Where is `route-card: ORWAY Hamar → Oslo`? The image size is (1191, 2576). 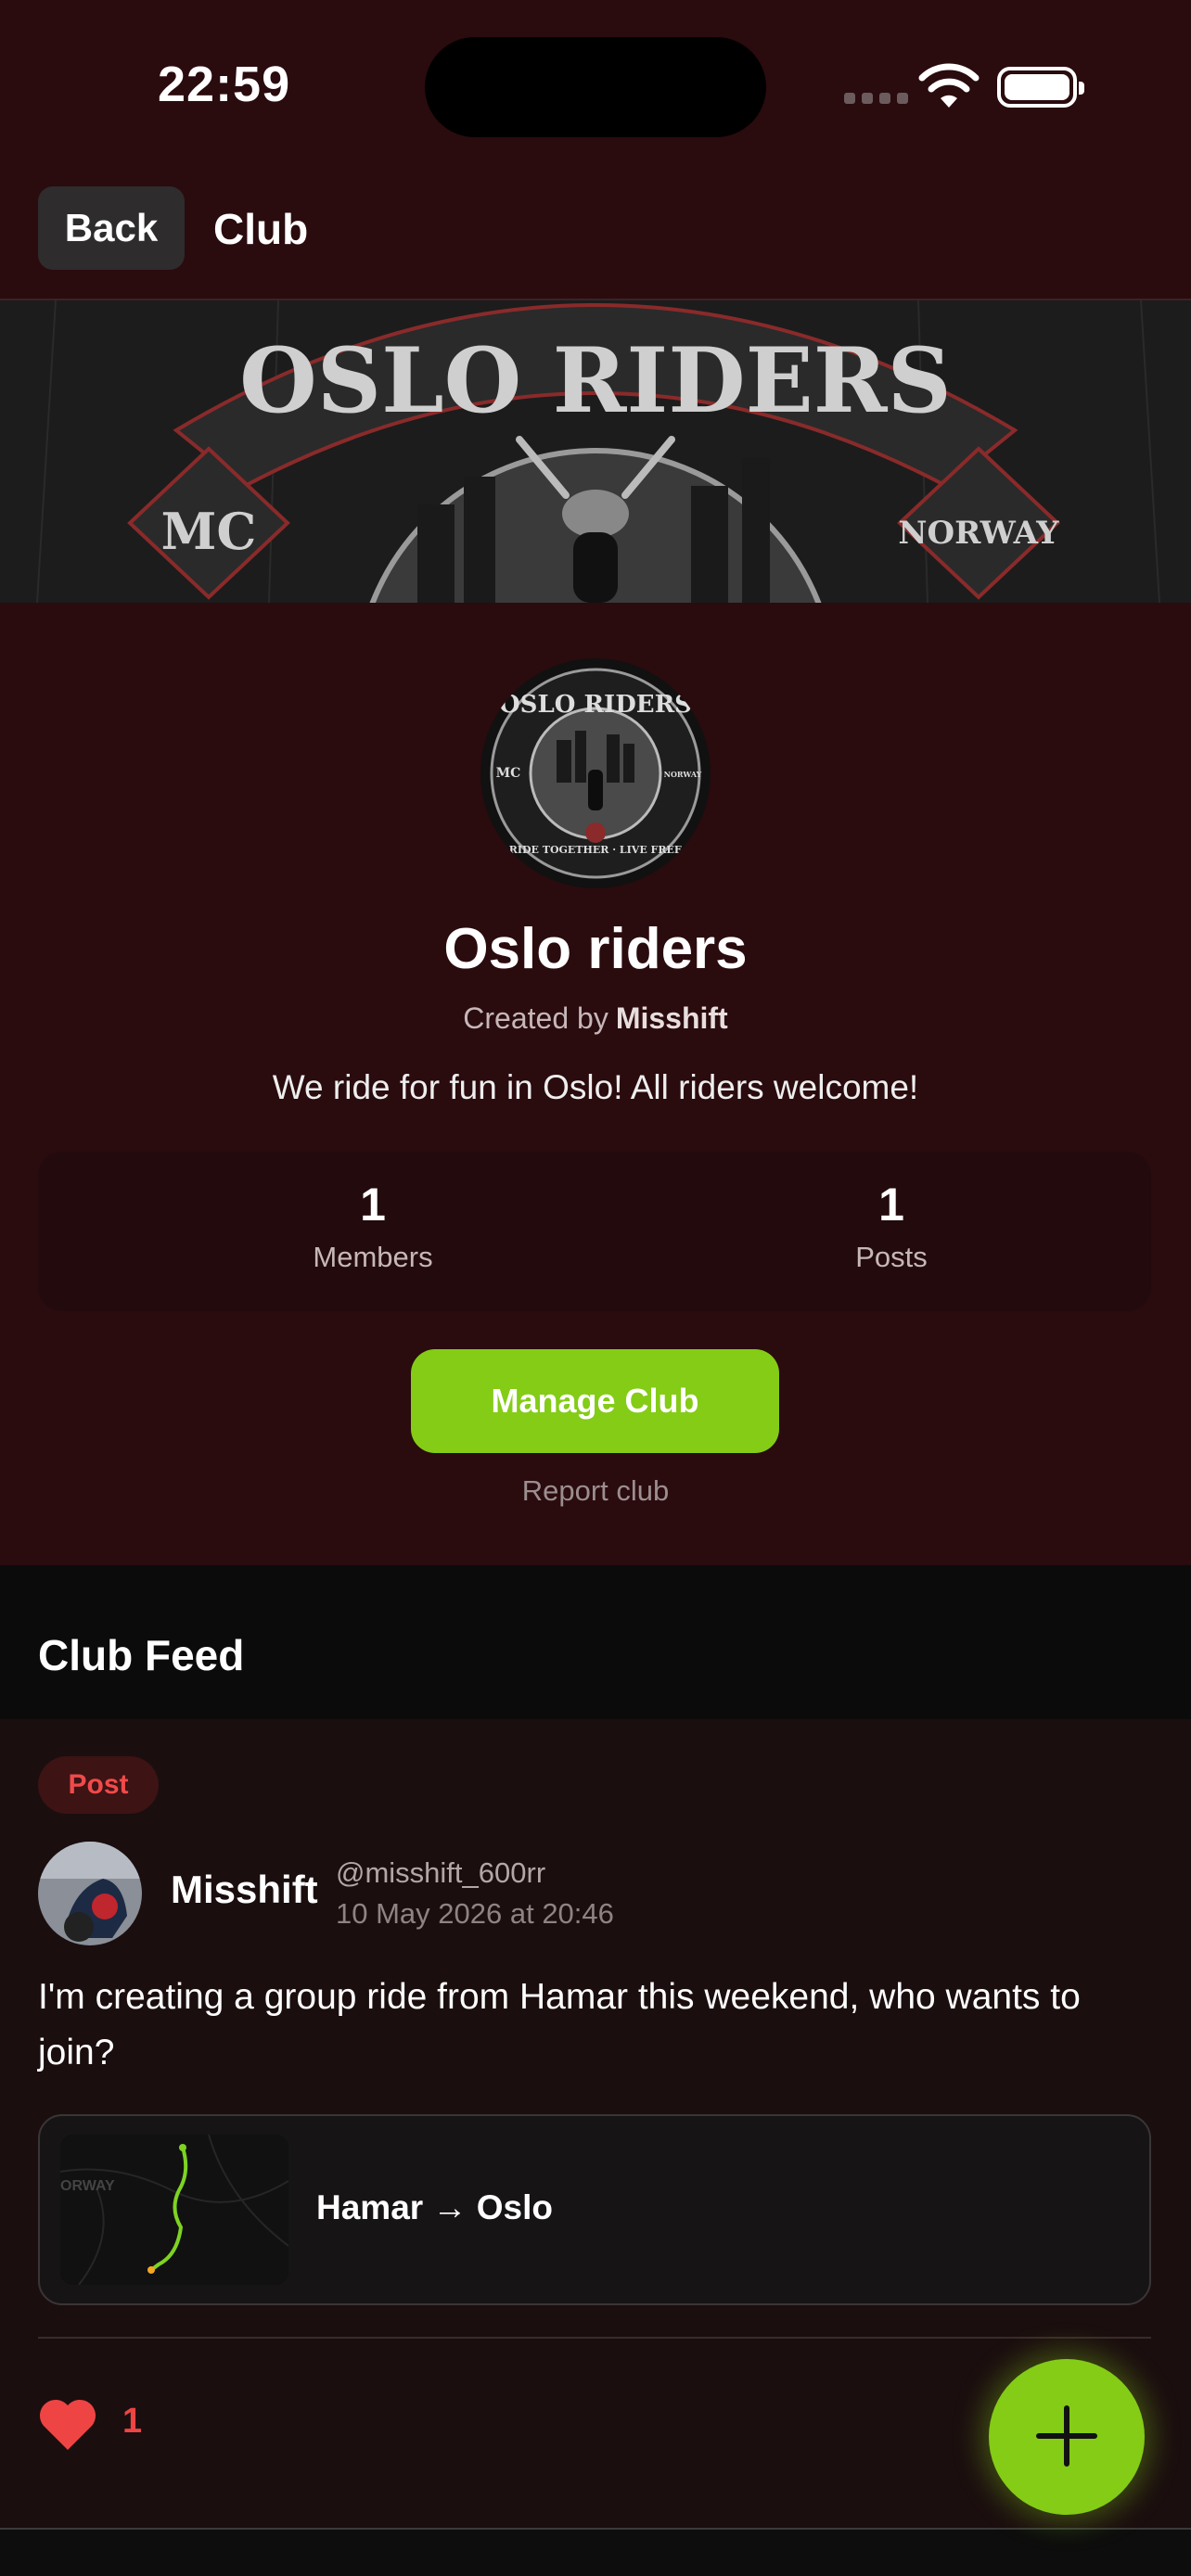
route-card: ORWAY Hamar → Oslo is located at coordinates (594, 2209).